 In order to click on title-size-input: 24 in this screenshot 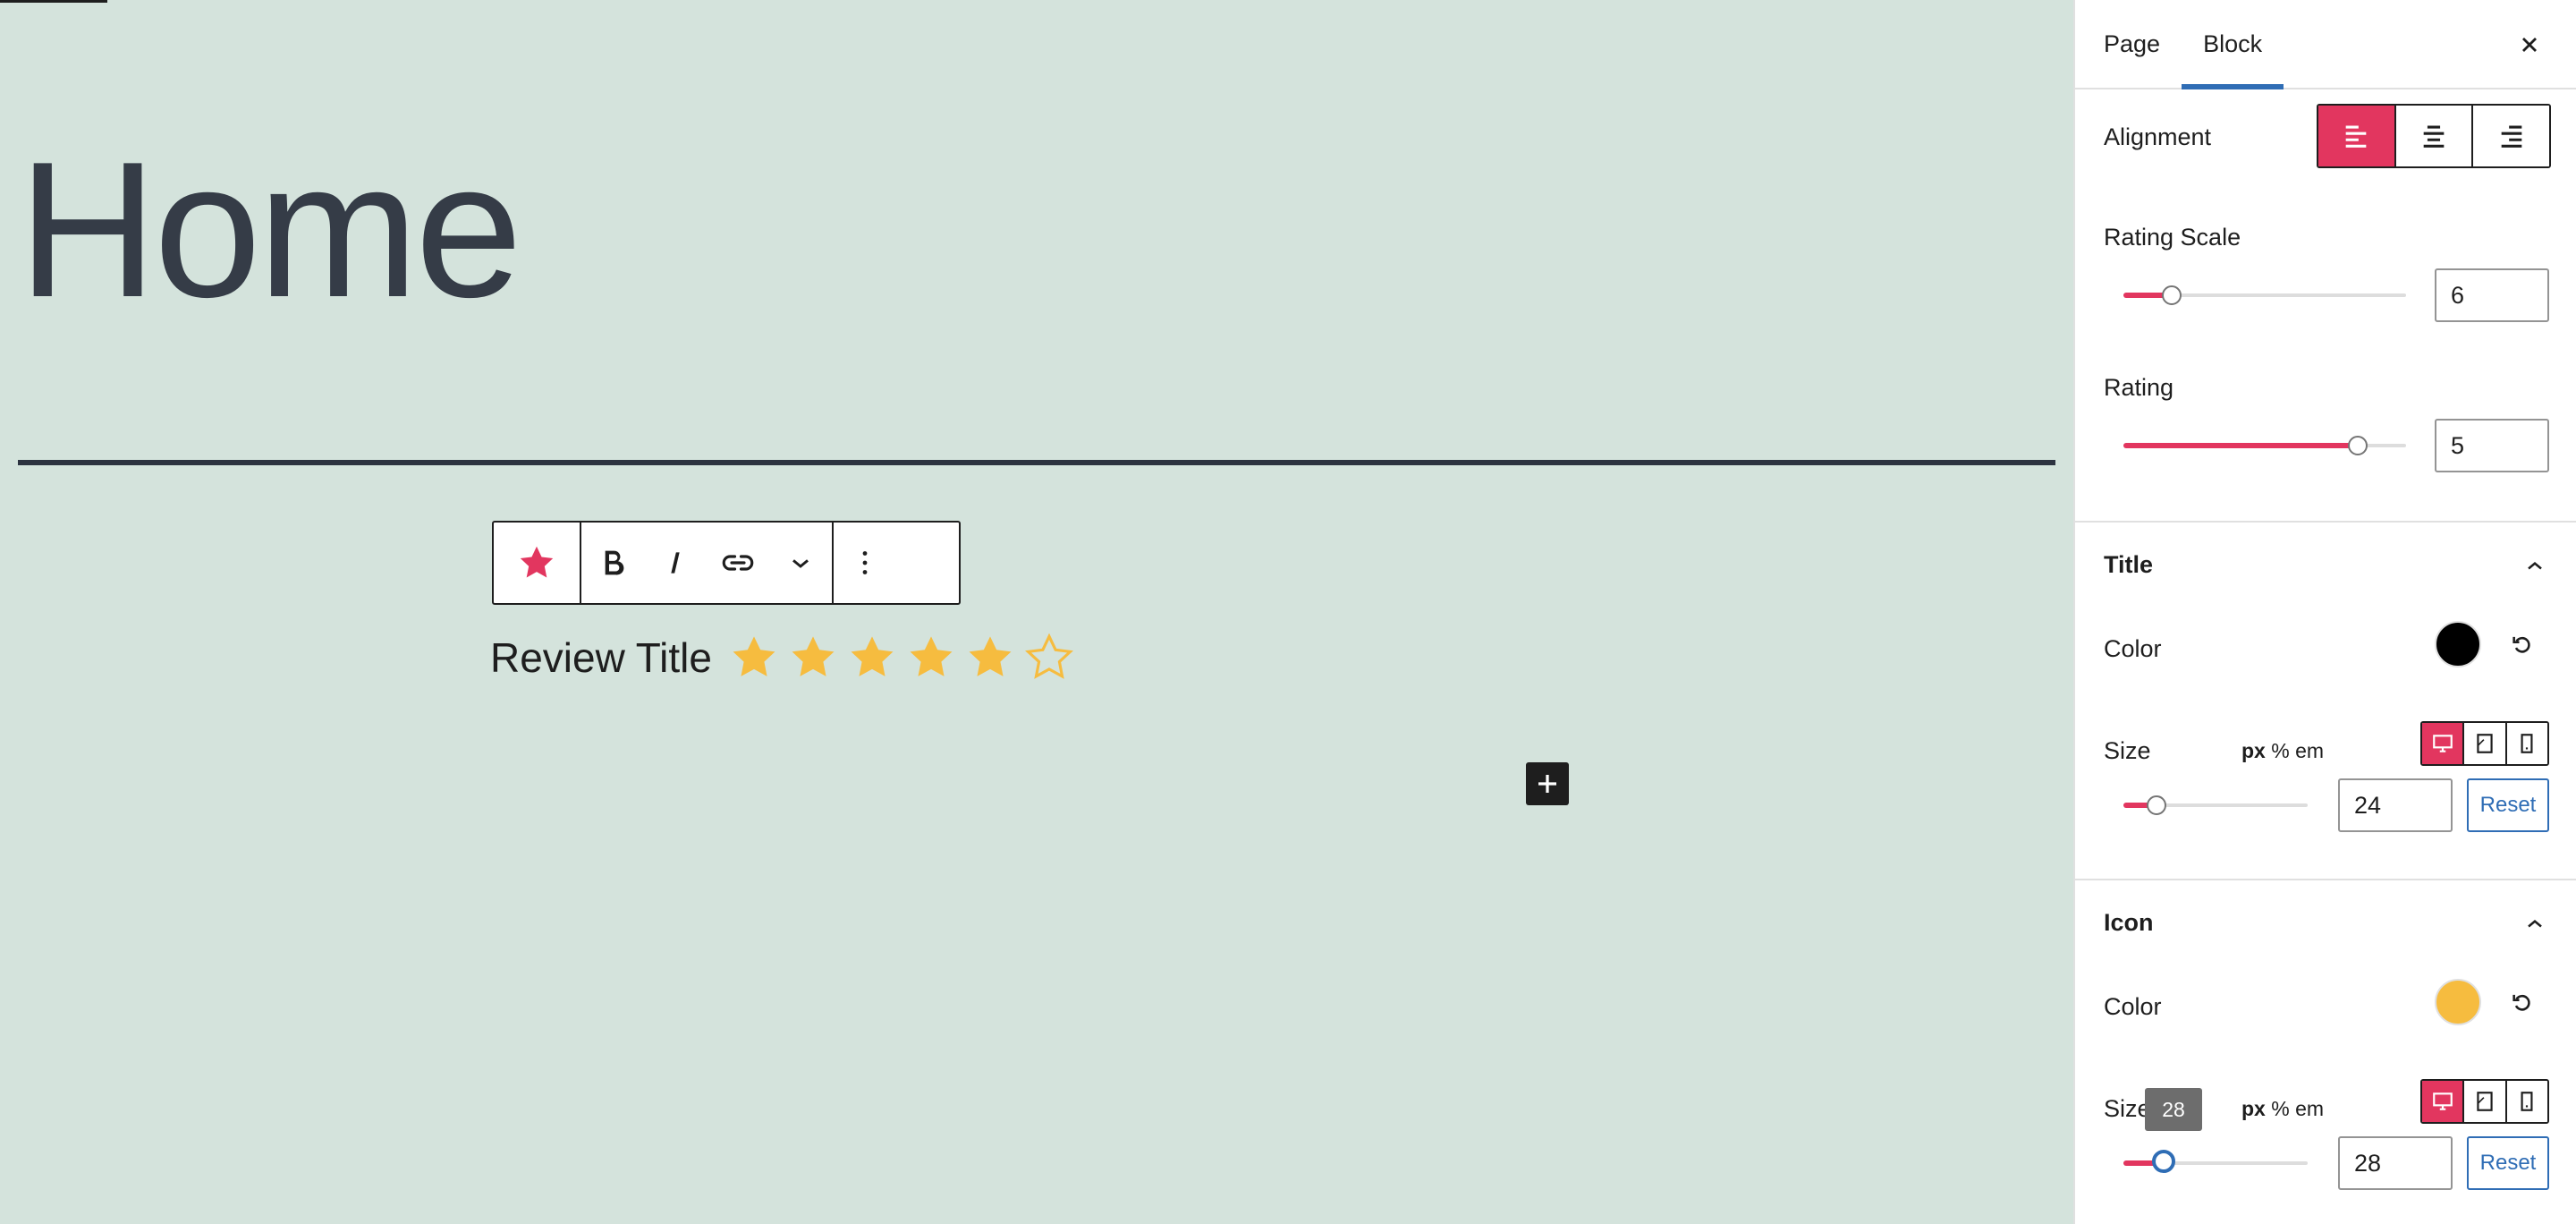, I will do `click(2395, 805)`.